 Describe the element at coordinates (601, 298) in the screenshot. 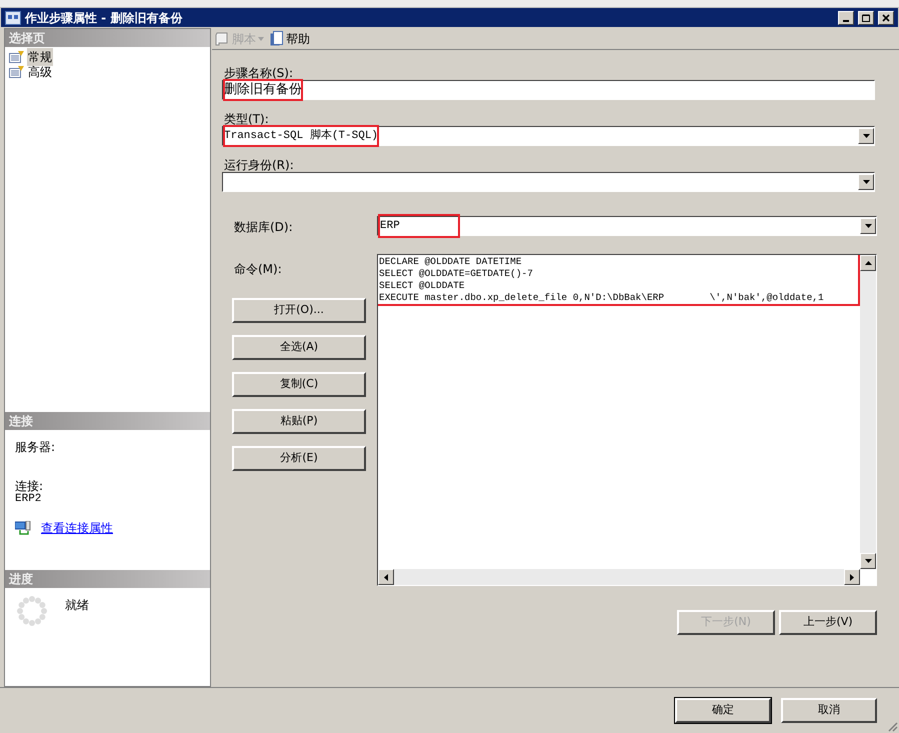

I see `code-line: EXECUTE master.dbo.xp_delete_file 0,N'D:\DbBak\ERP \',N'bak',@olddate,1` at that location.